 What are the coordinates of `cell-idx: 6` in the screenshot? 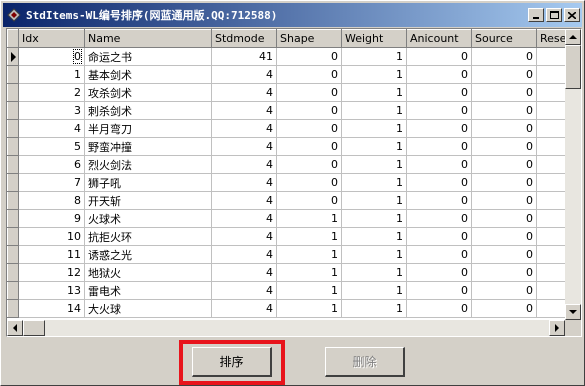 It's located at (51, 164).